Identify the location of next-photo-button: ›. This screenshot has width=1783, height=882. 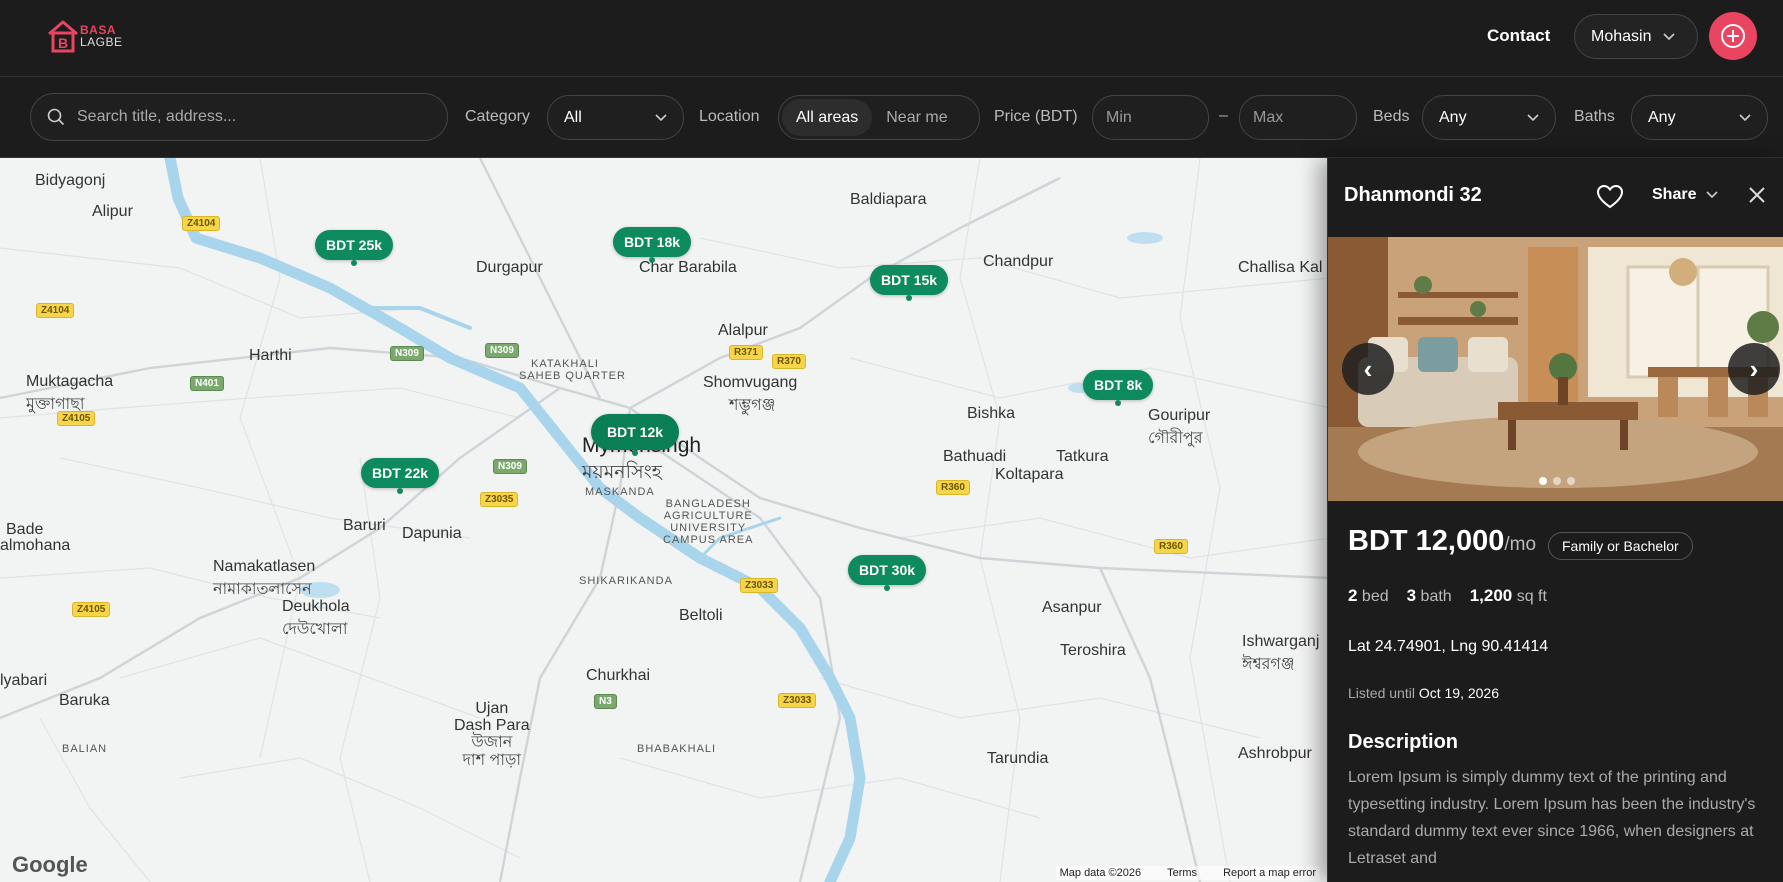
(1754, 369).